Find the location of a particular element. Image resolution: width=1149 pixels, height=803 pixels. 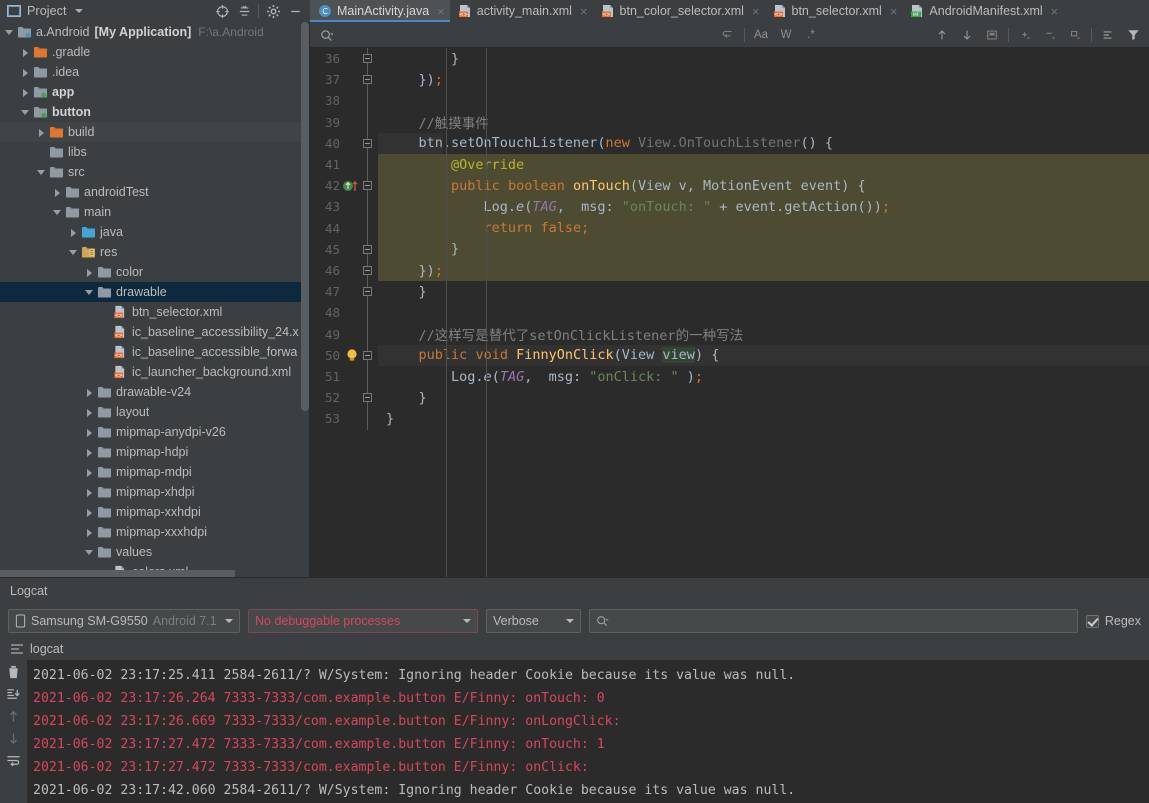

process-selector: No debuggable processes is located at coordinates (363, 621).